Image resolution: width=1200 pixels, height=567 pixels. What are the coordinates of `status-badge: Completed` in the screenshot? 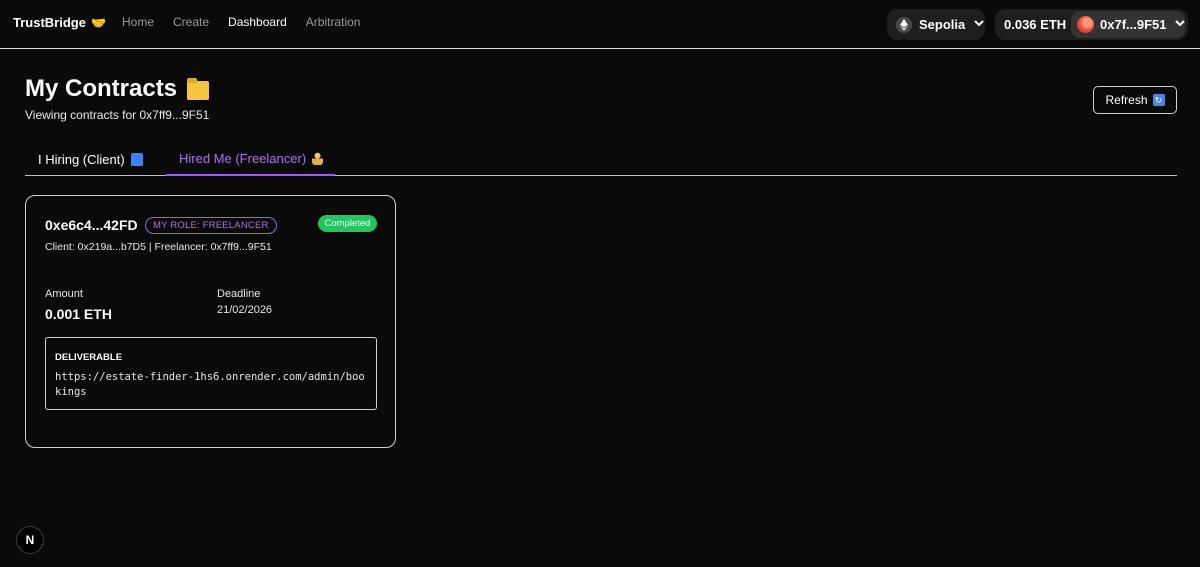 It's located at (347, 223).